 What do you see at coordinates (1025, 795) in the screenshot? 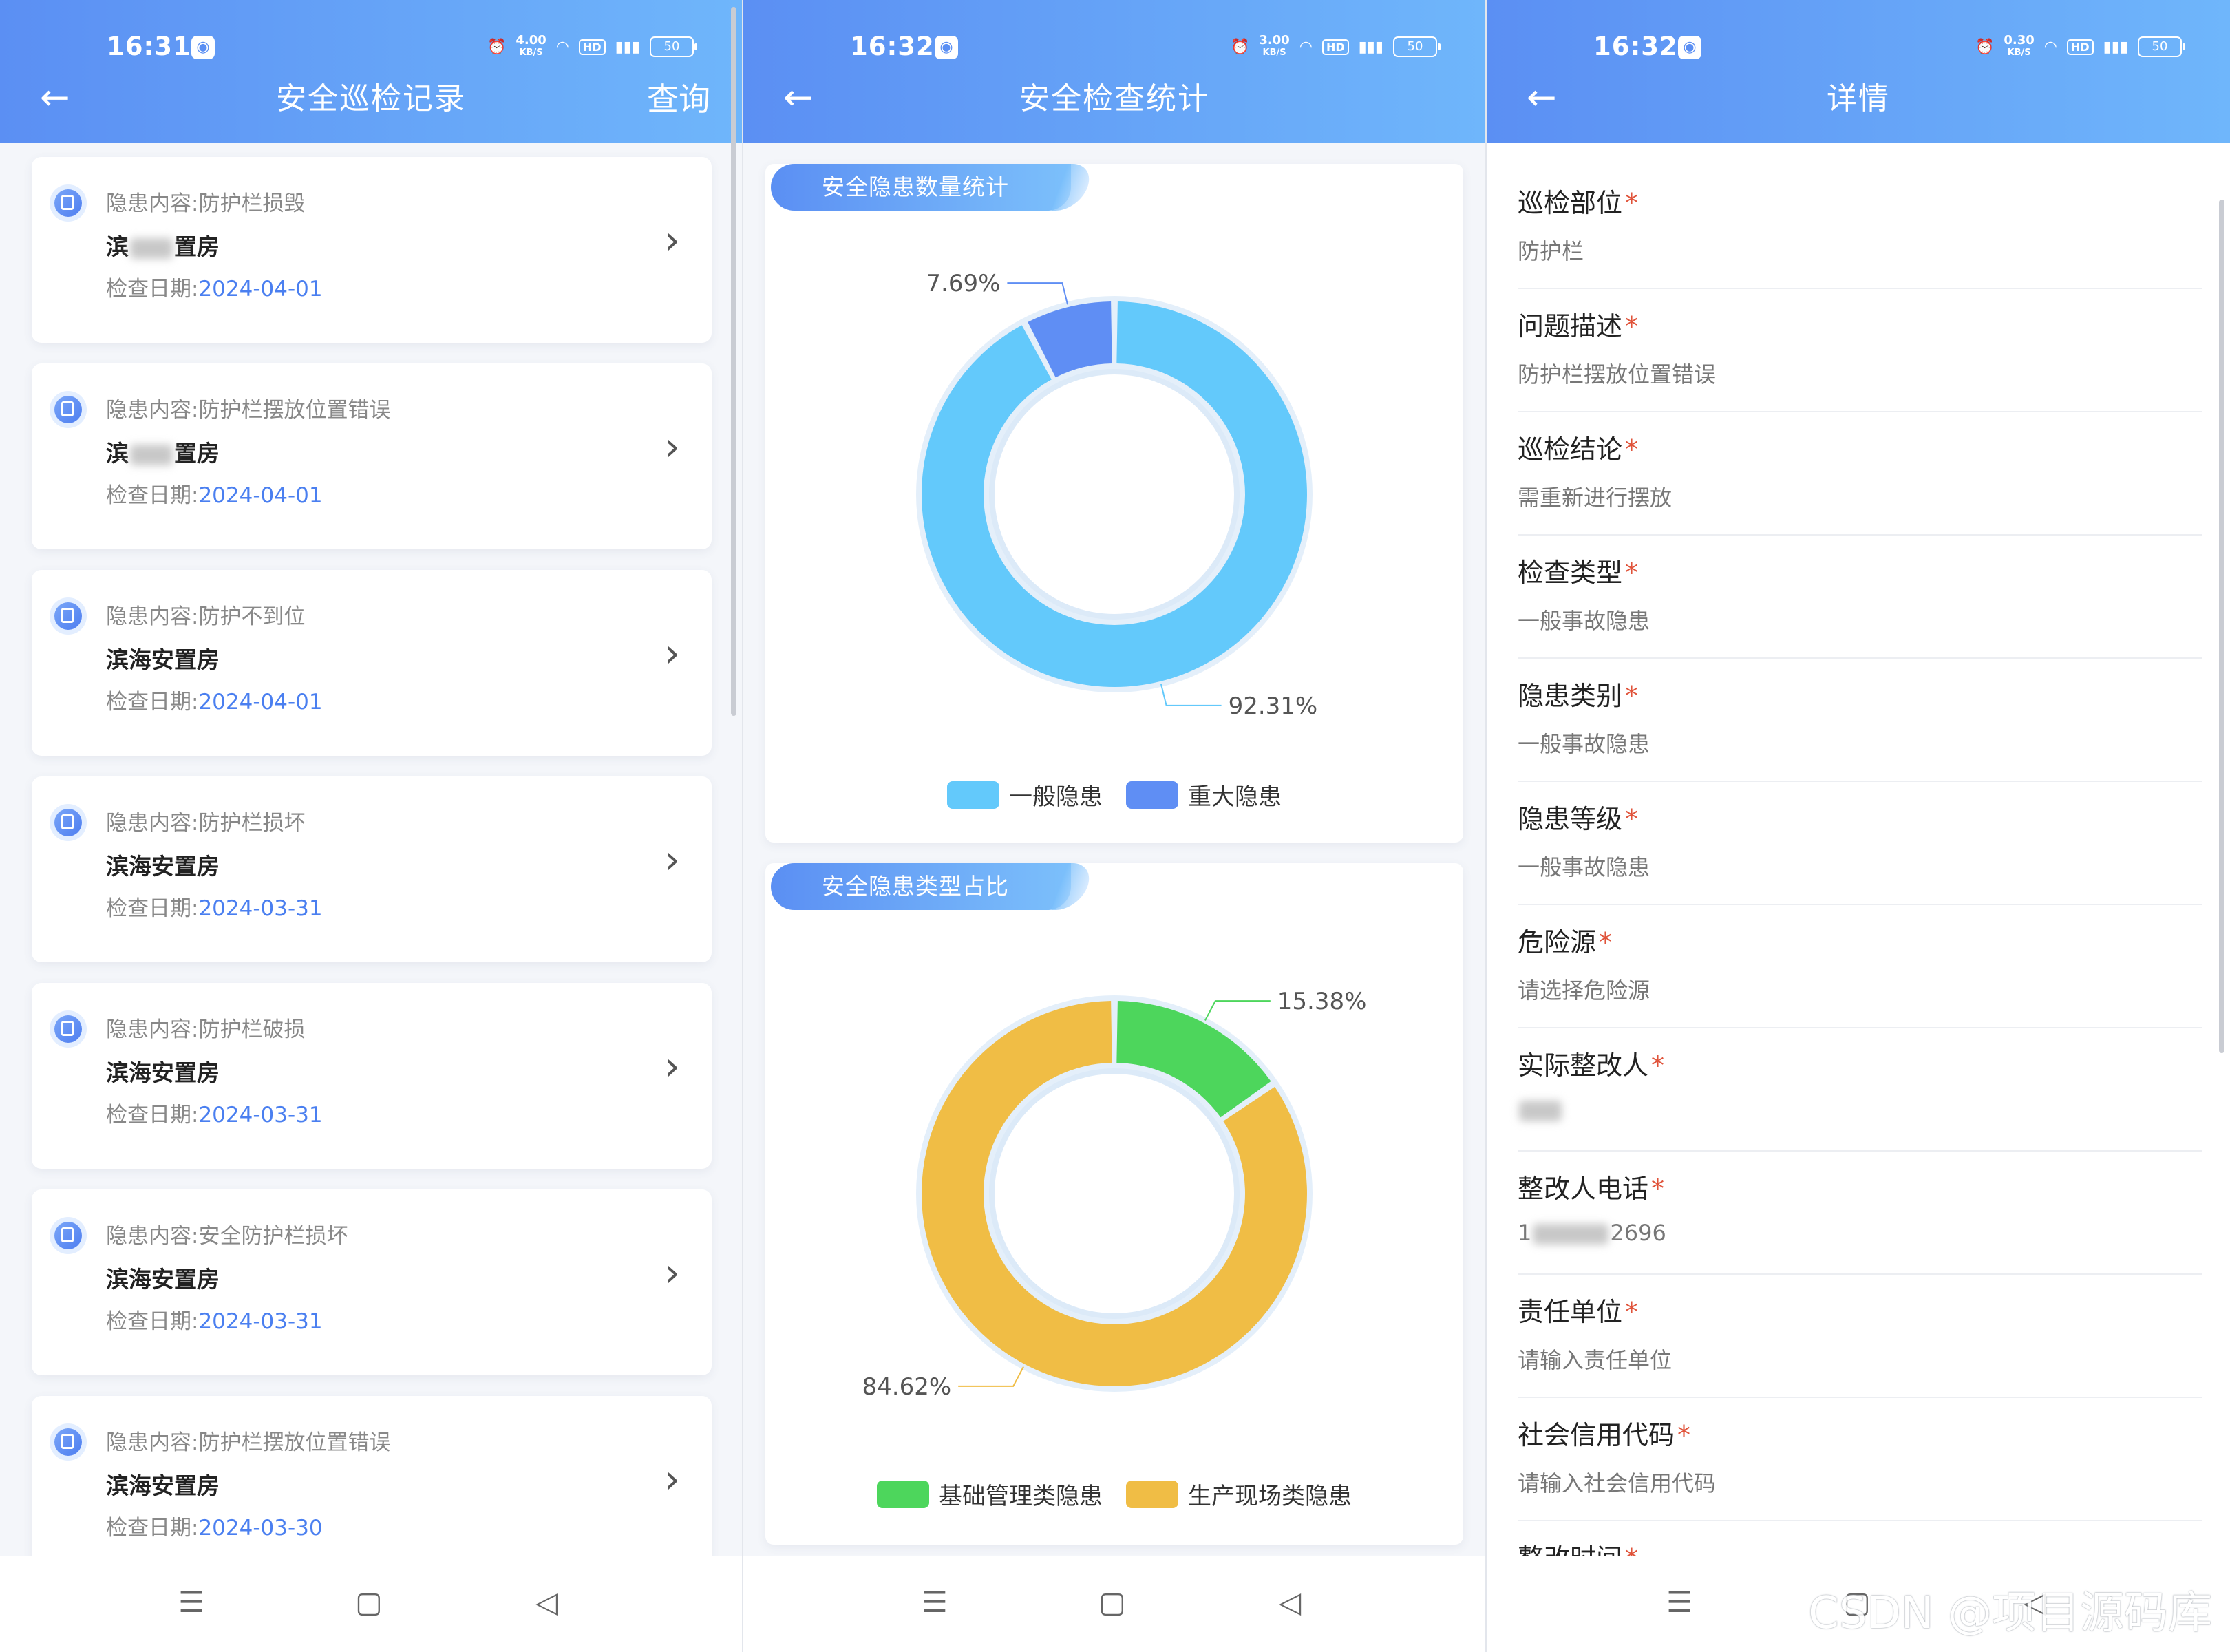
I see `legend-item: 一般隐患` at bounding box center [1025, 795].